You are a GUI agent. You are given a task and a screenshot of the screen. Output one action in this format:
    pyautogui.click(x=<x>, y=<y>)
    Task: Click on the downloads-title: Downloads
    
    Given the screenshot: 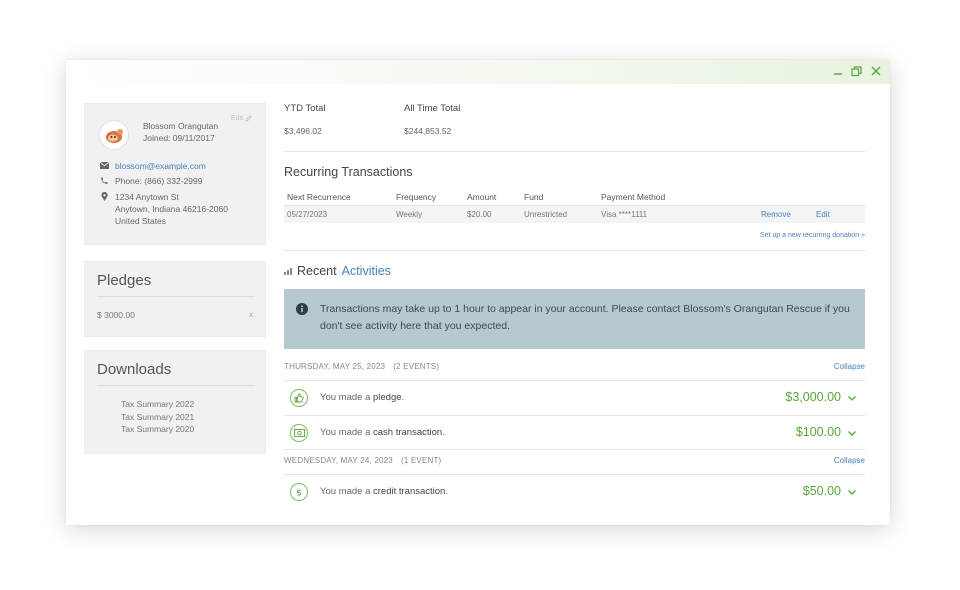 What is the action you would take?
    pyautogui.click(x=134, y=369)
    